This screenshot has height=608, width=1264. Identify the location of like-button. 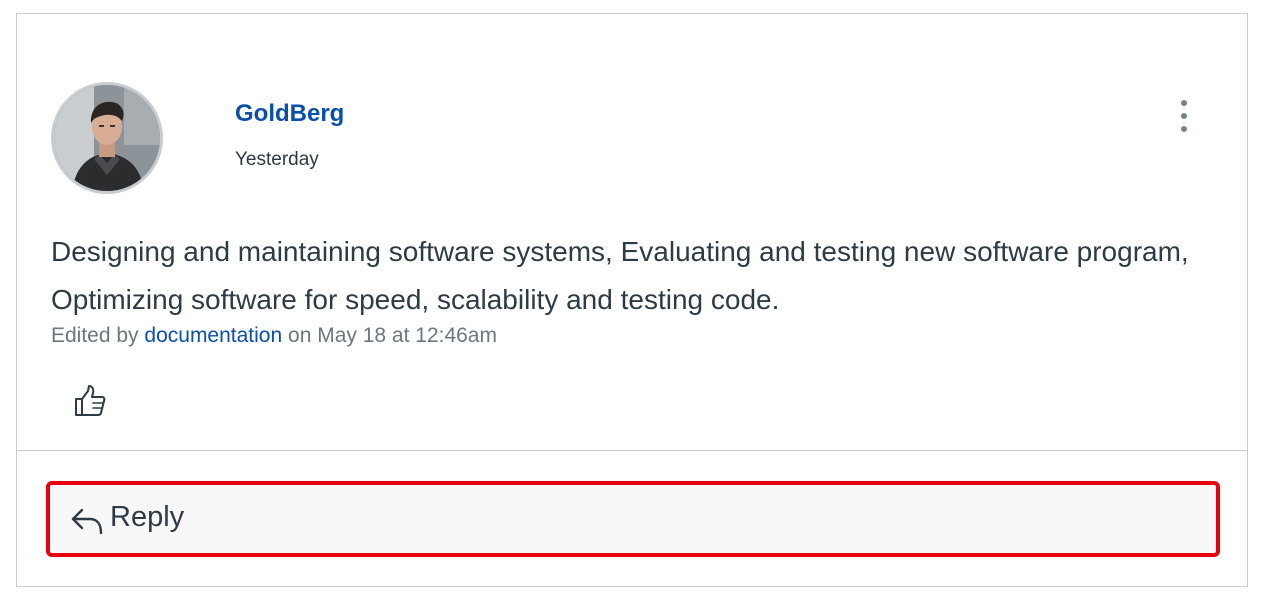
(90, 401).